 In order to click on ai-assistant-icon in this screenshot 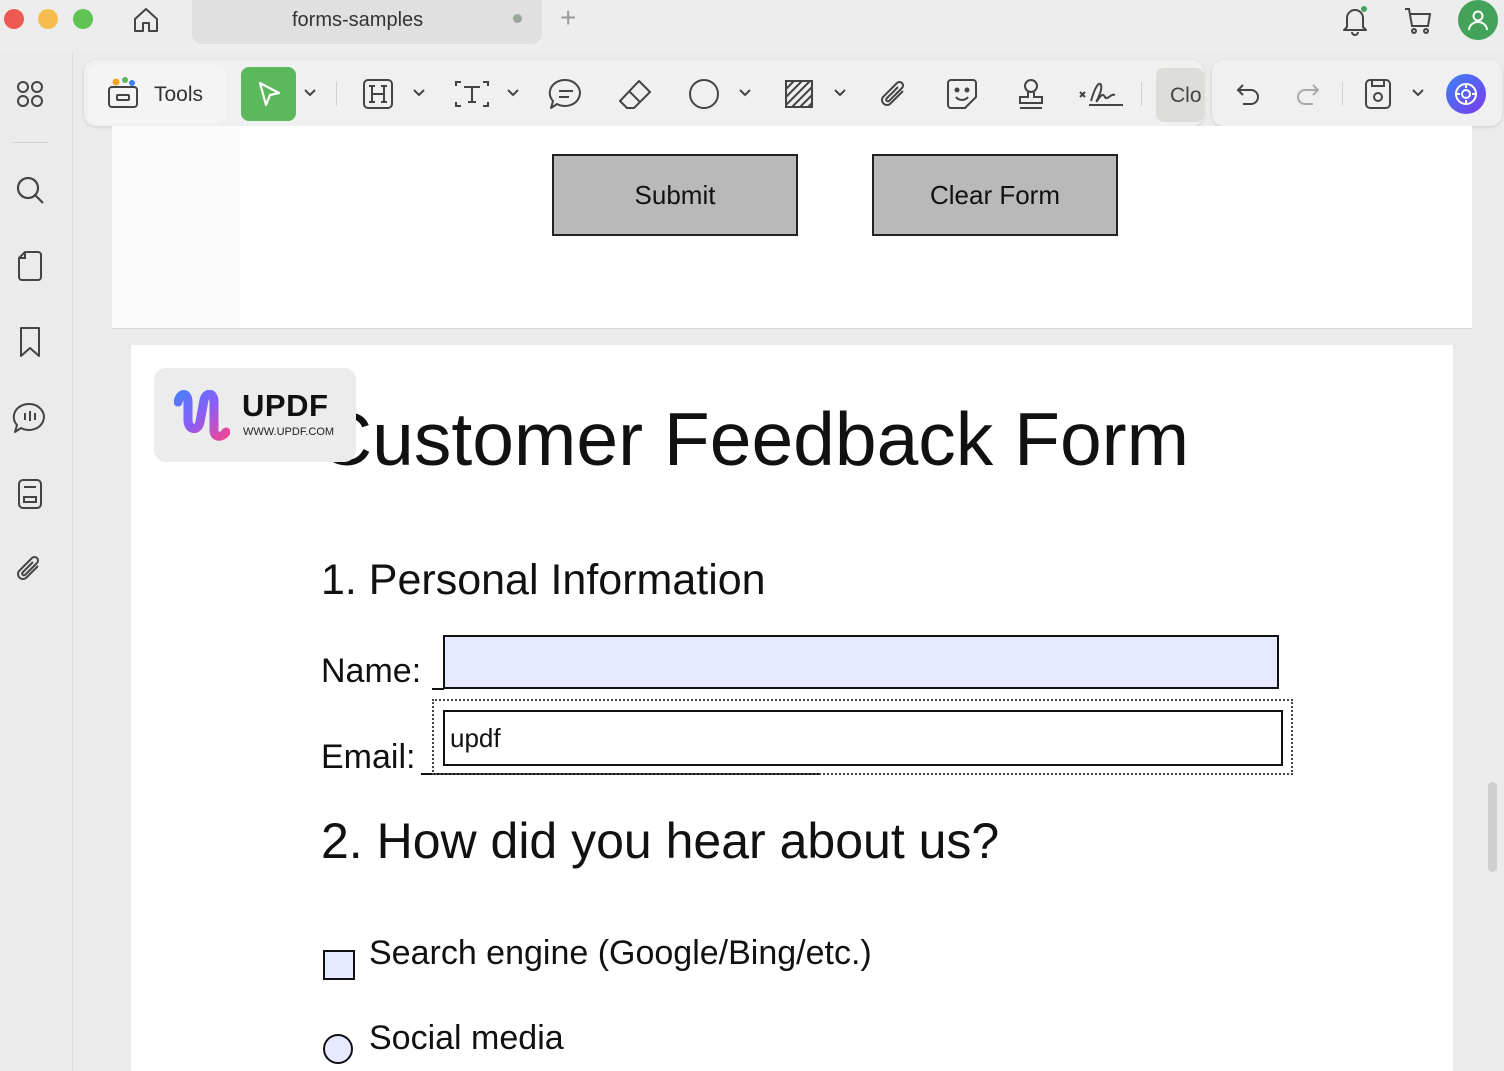, I will do `click(1466, 94)`.